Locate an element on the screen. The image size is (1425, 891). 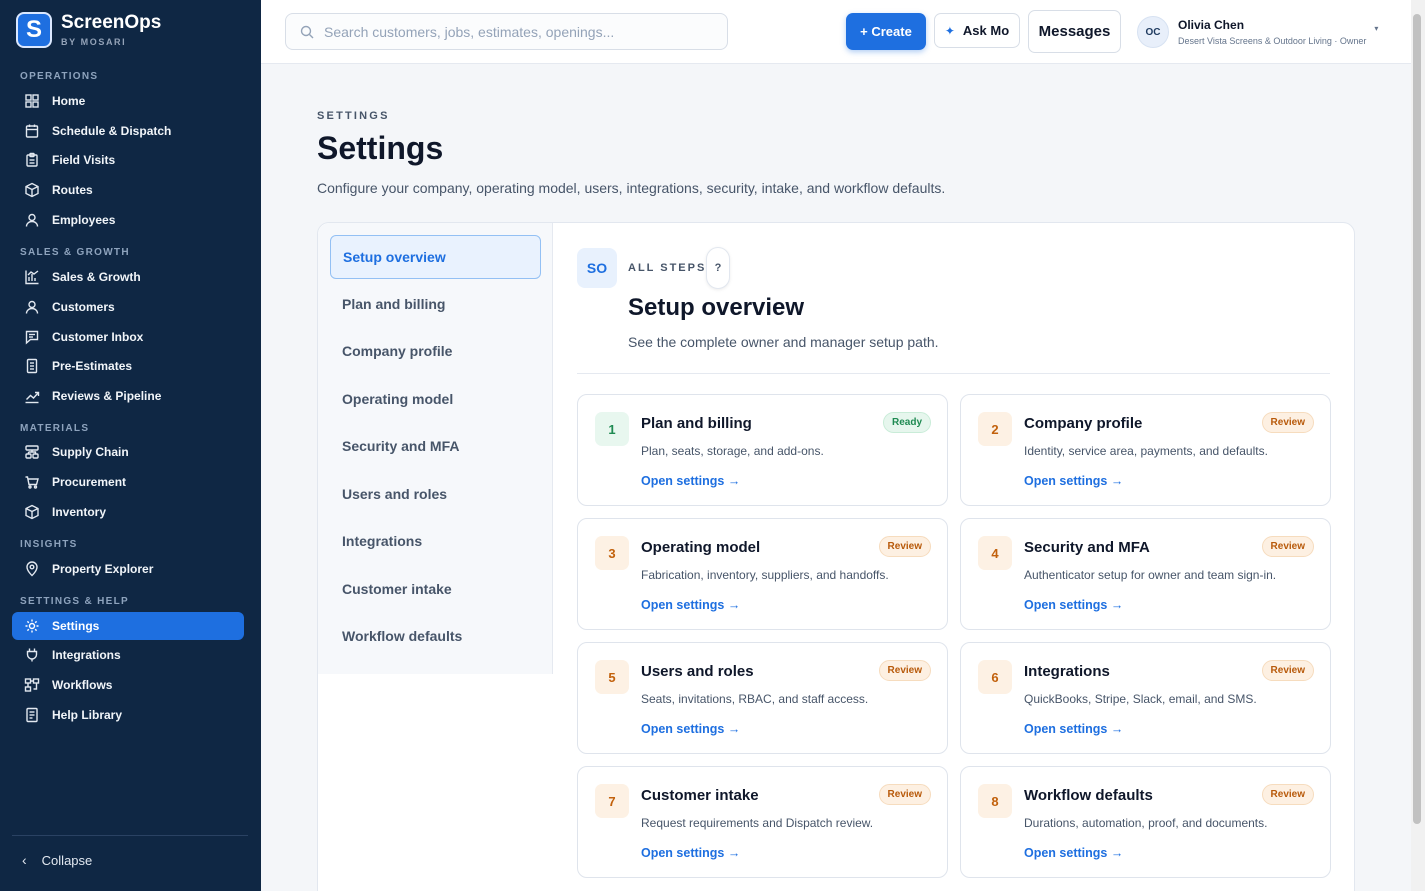
subnav-company-profile: Company profile is located at coordinates (435, 351).